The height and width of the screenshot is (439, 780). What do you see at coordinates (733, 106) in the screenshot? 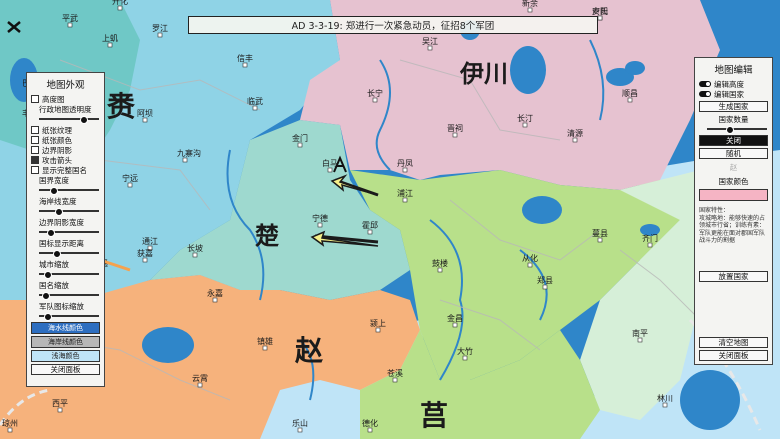
I see `generate-nations-button: 生成国家` at bounding box center [733, 106].